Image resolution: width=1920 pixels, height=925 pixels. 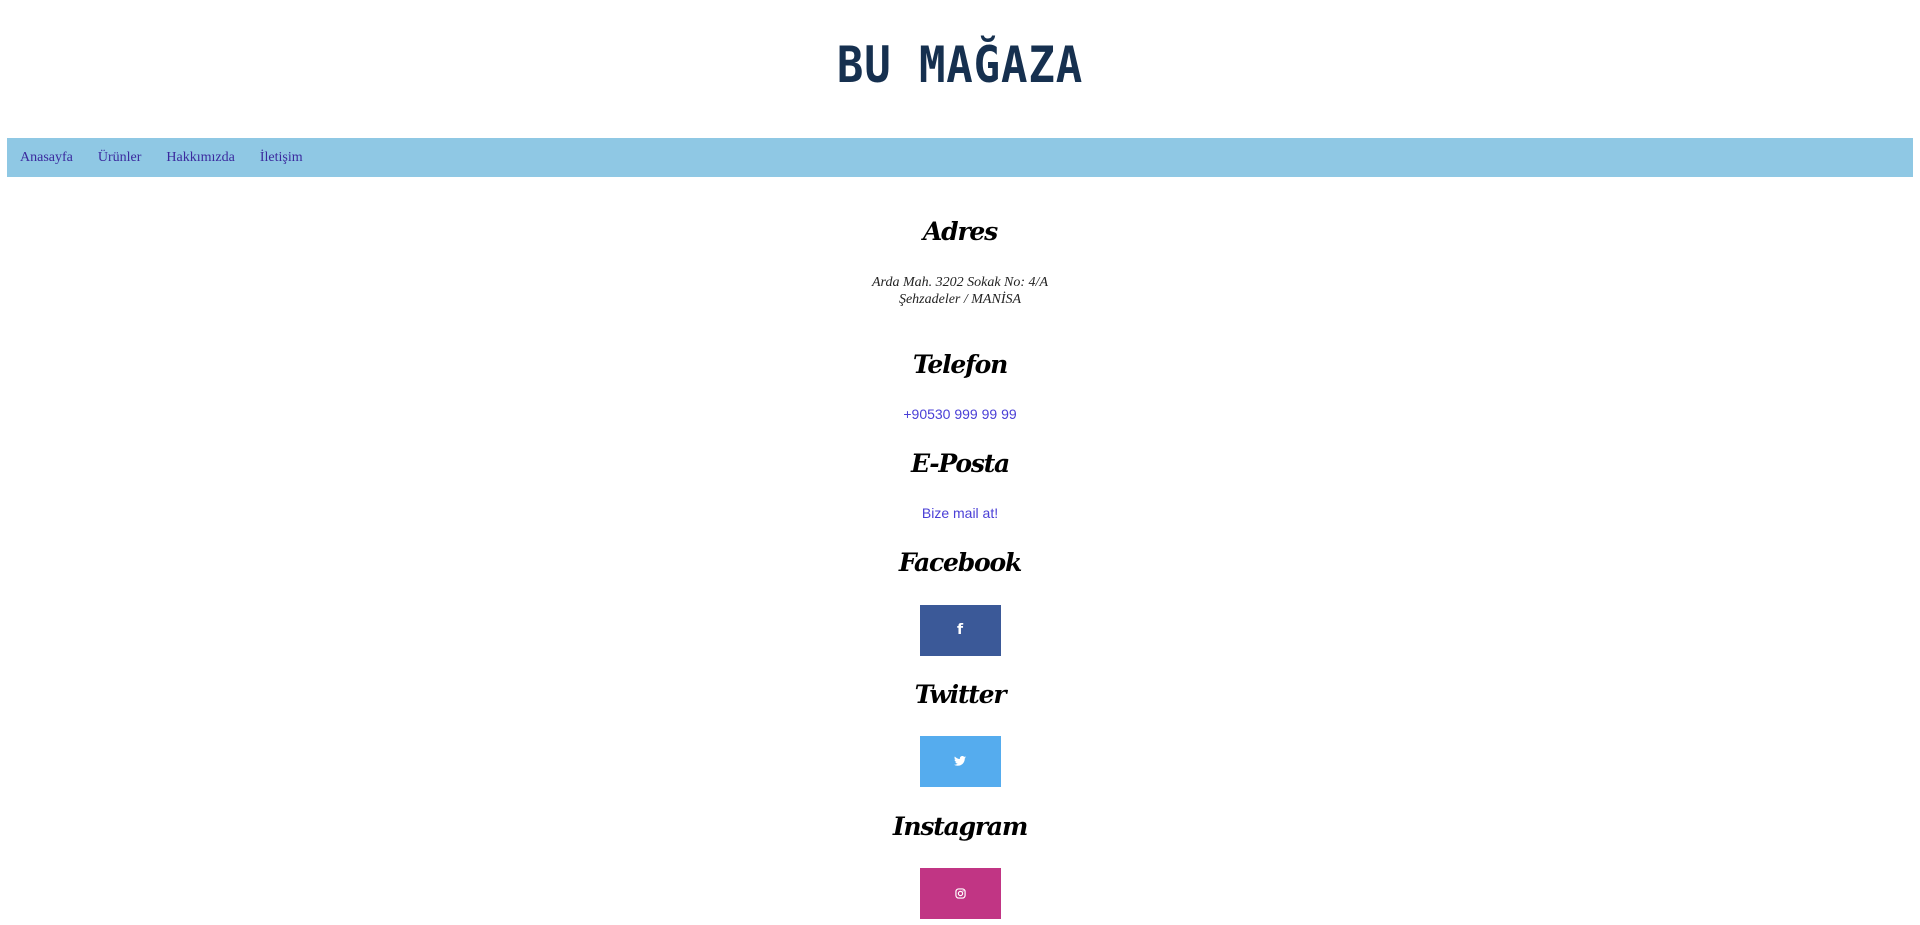 I want to click on twitter-section: Twitter, so click(x=960, y=695).